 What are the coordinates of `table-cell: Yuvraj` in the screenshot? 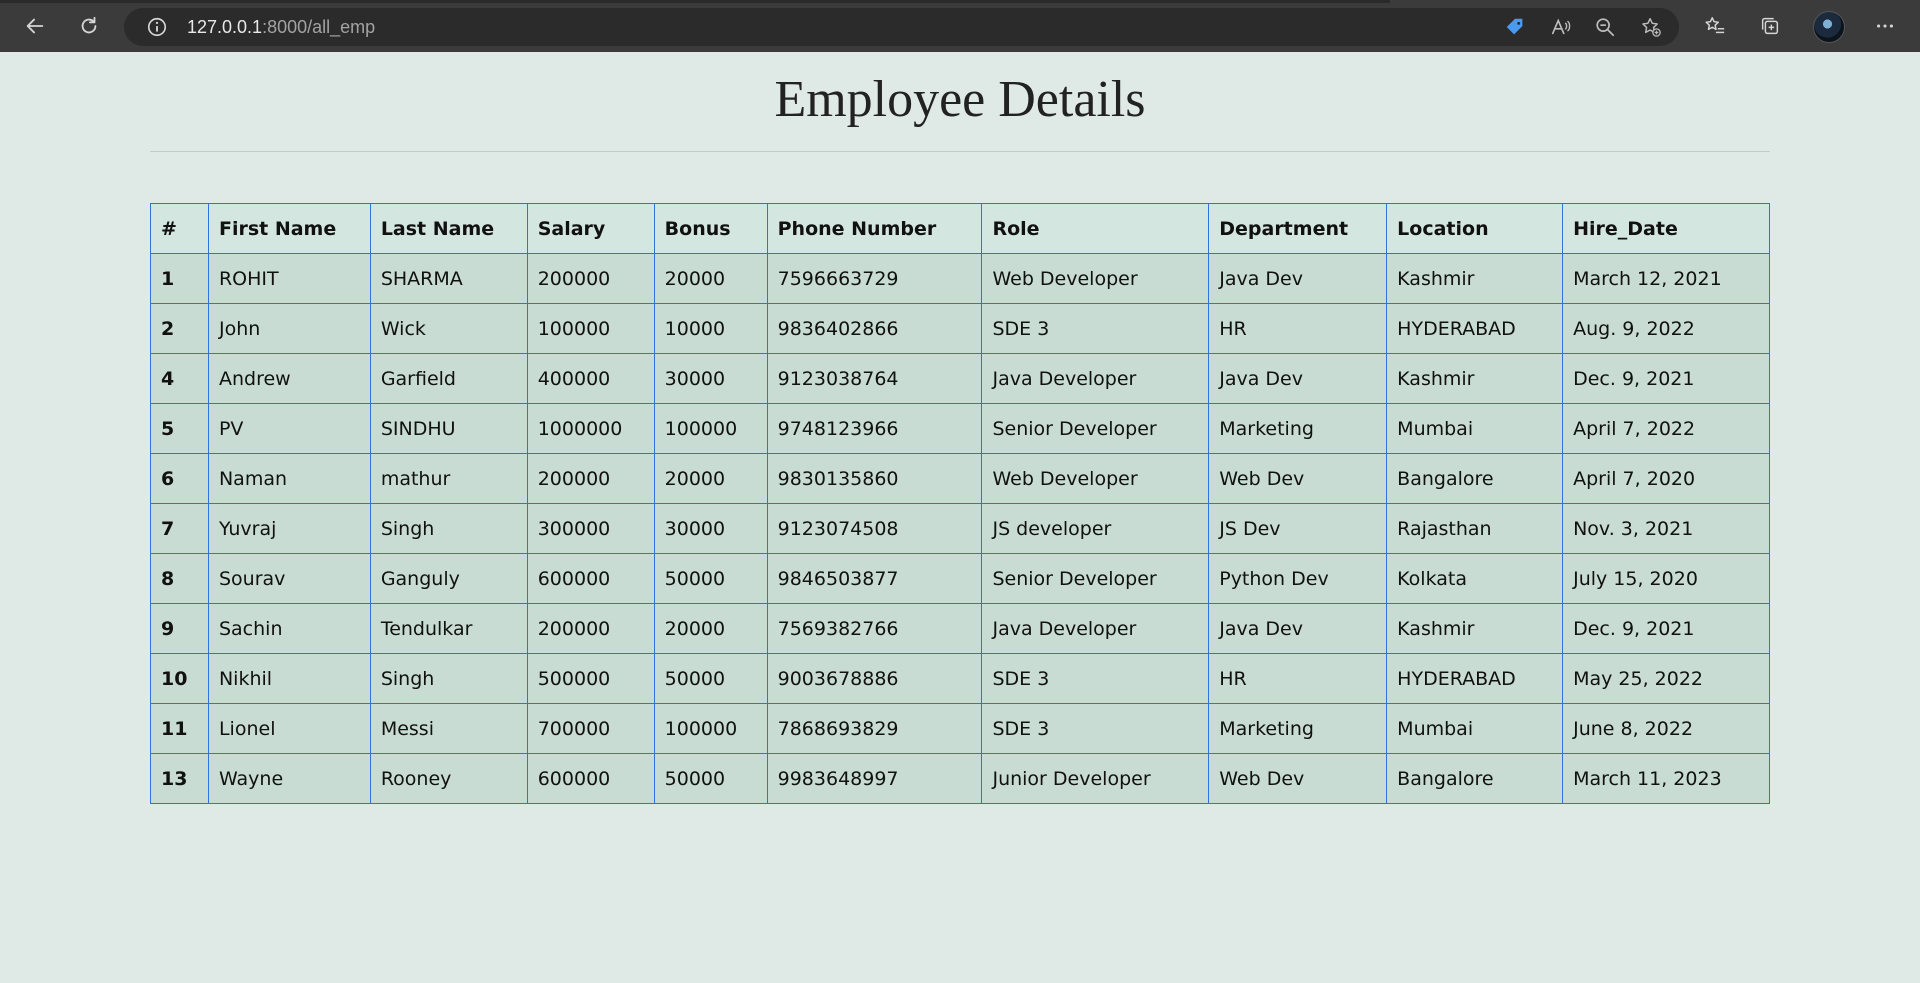 It's located at (289, 528).